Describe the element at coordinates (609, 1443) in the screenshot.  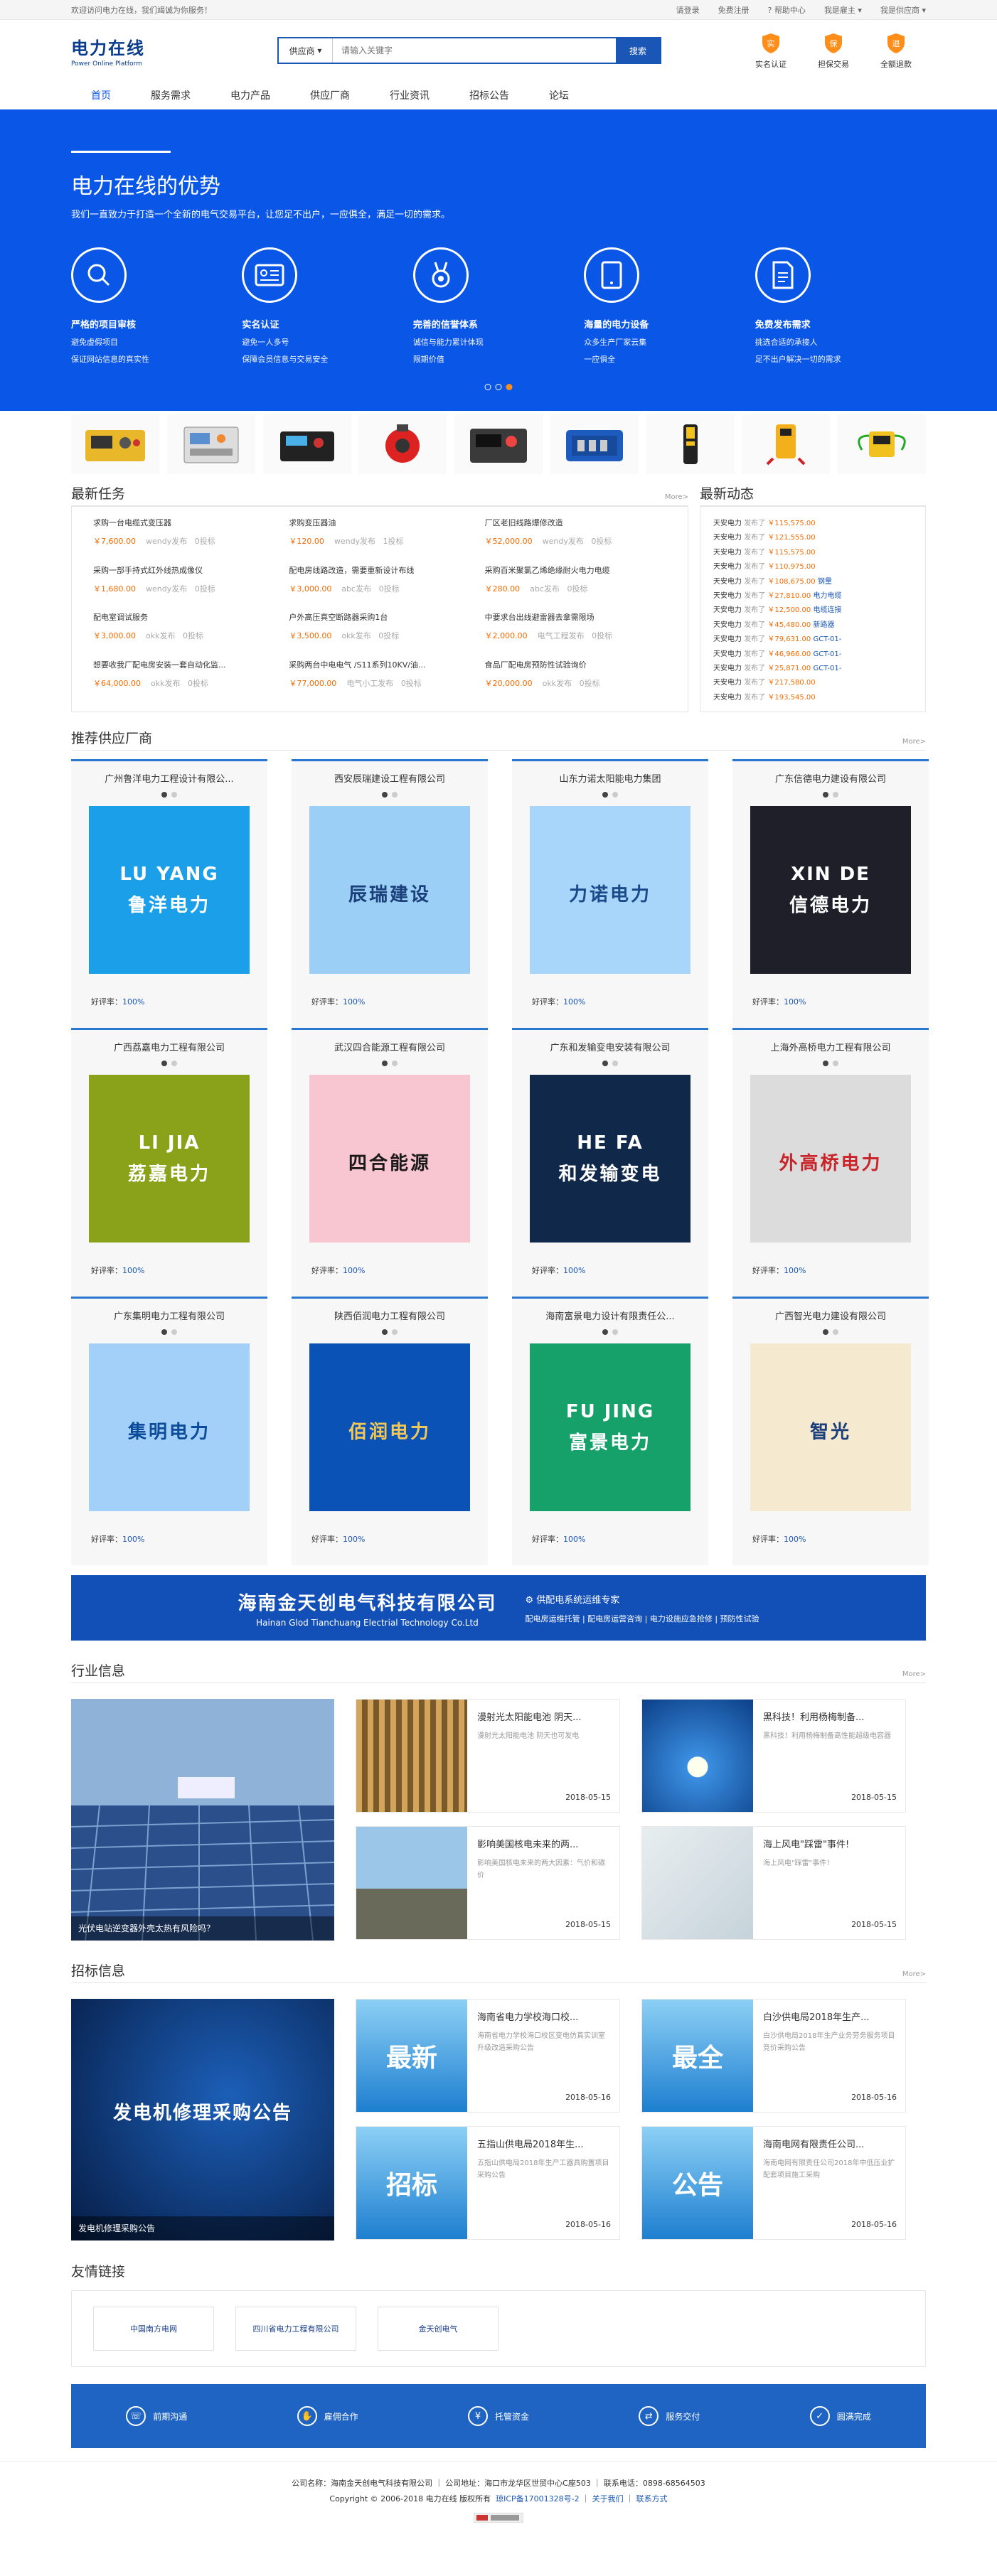
I see `supplier-logo-cn: 富景电力` at that location.